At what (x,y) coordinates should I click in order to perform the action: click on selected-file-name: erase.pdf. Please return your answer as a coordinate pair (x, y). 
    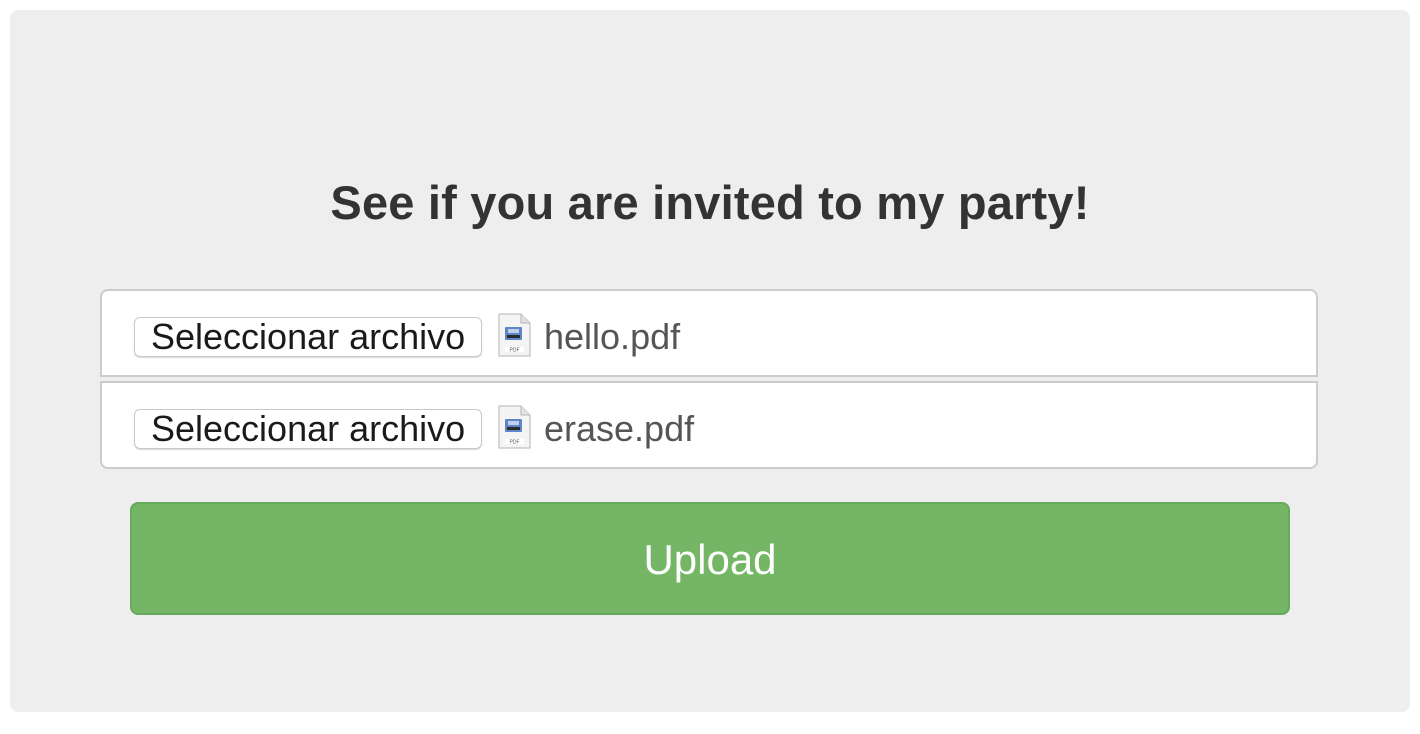
    Looking at the image, I should click on (619, 428).